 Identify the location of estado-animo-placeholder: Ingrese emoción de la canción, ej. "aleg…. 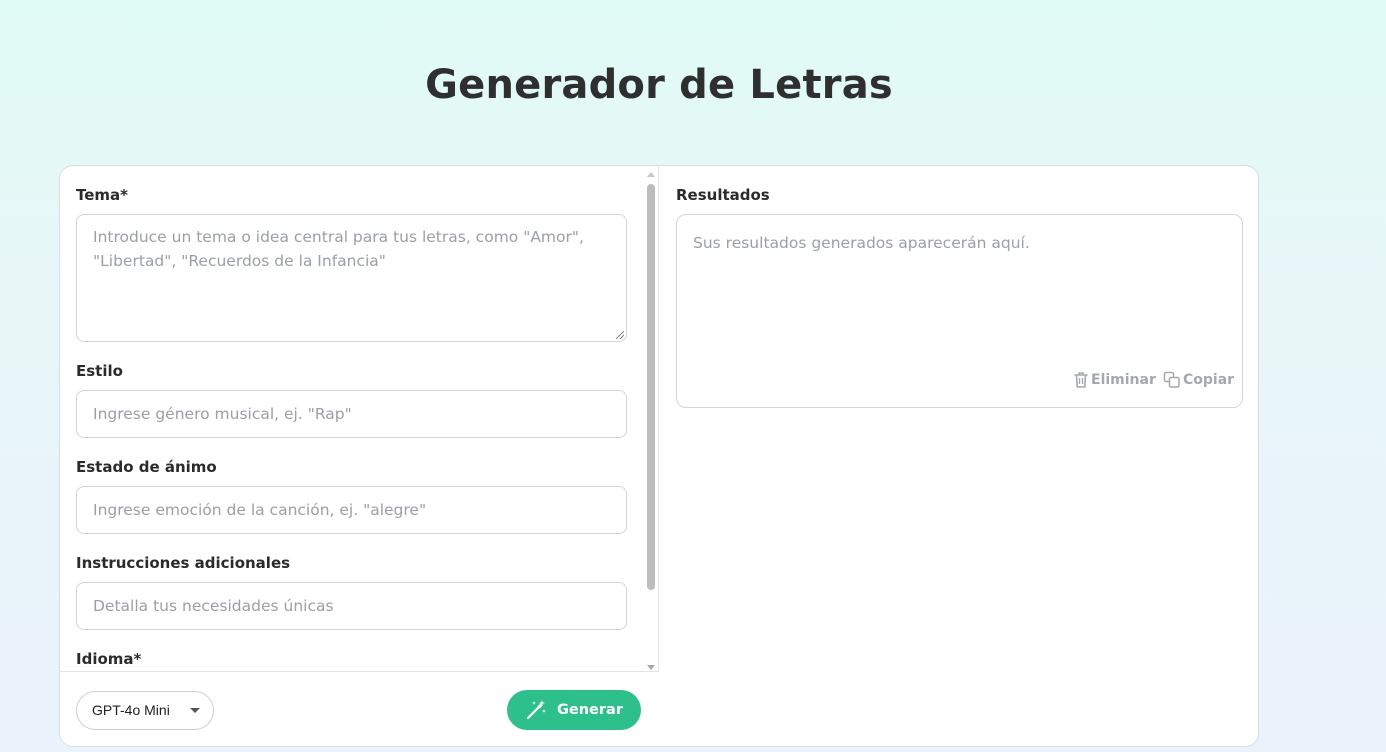
(260, 510).